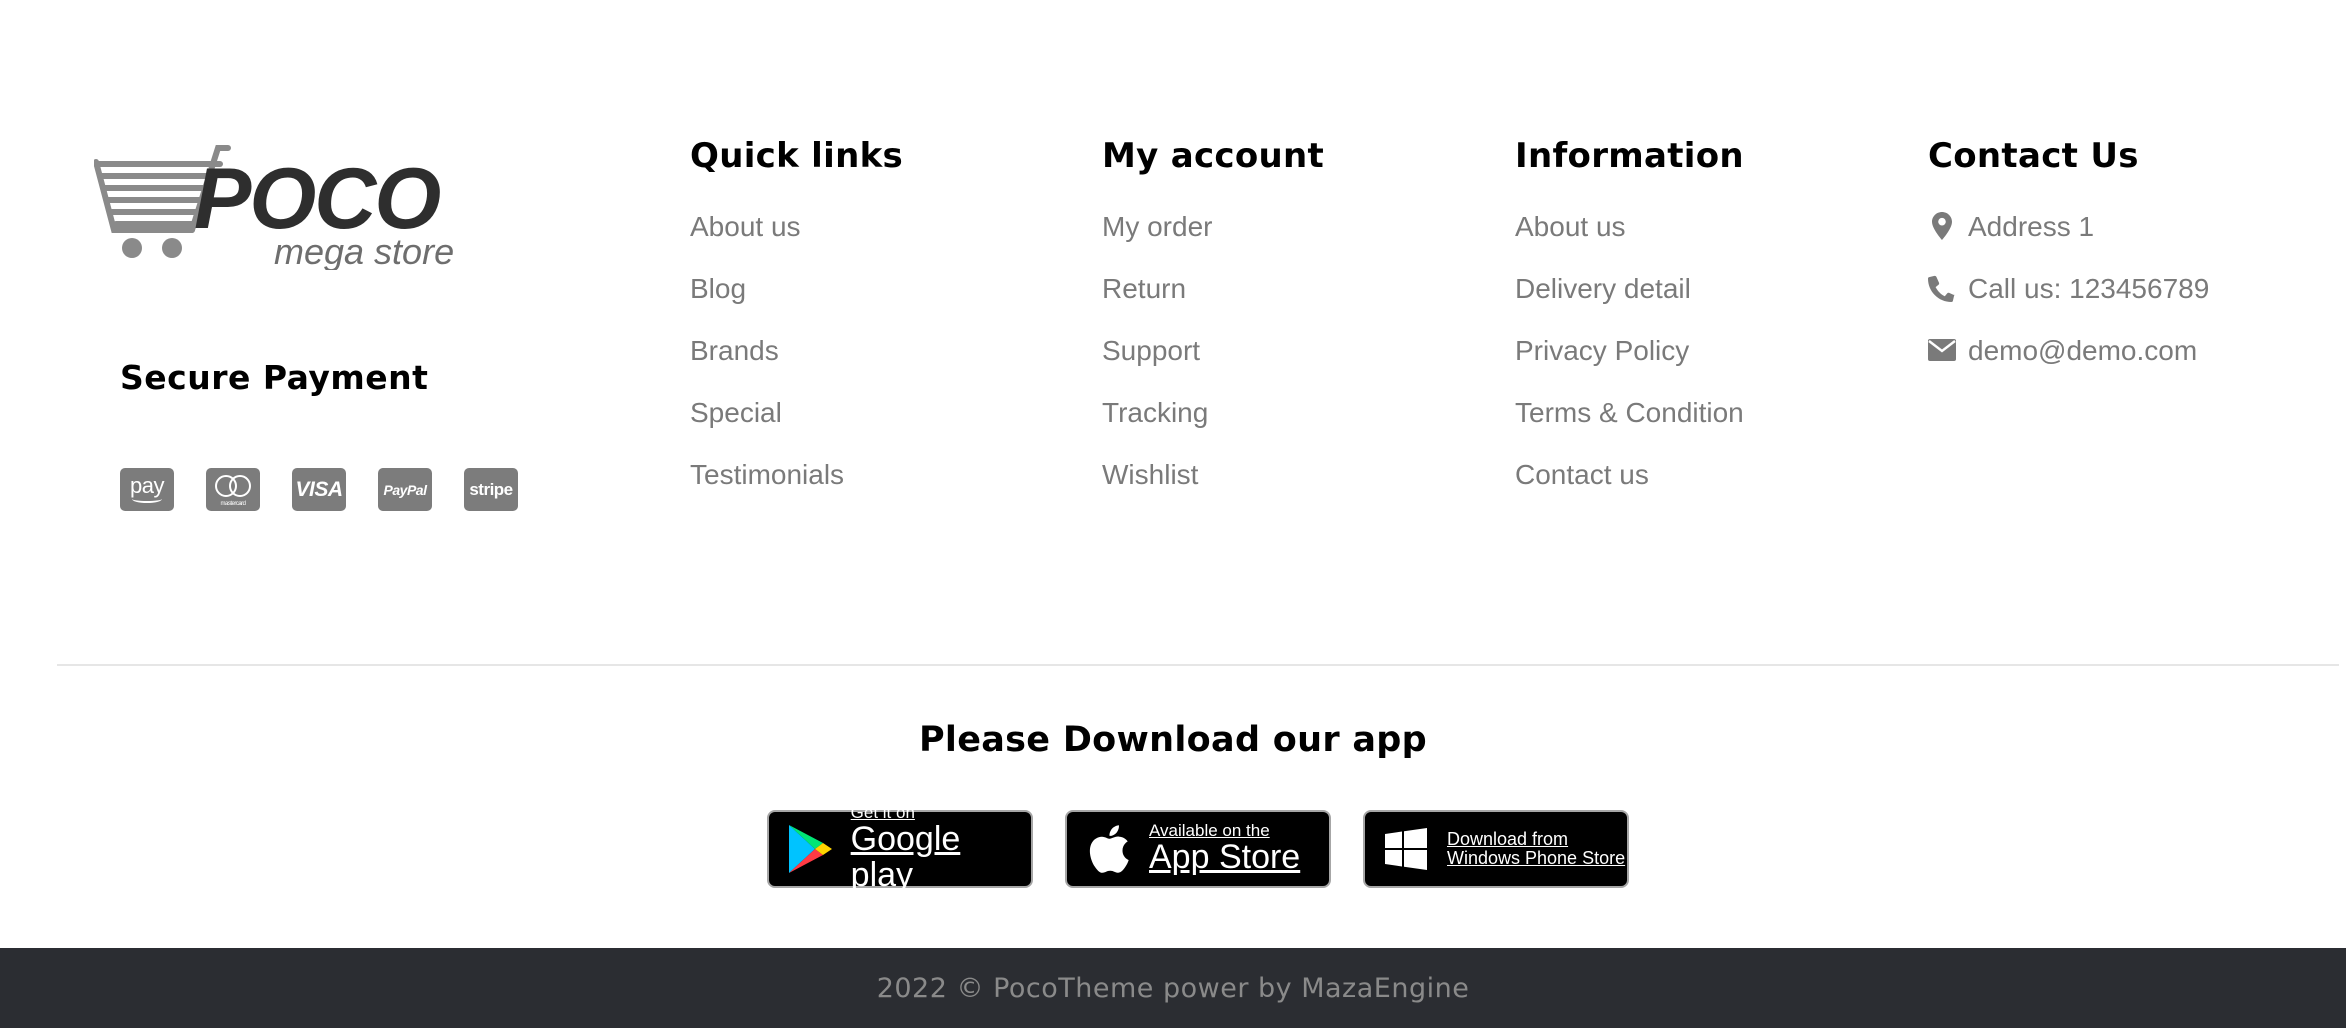  What do you see at coordinates (2089, 288) in the screenshot?
I see `contact-phone-text: Call us: 123456789` at bounding box center [2089, 288].